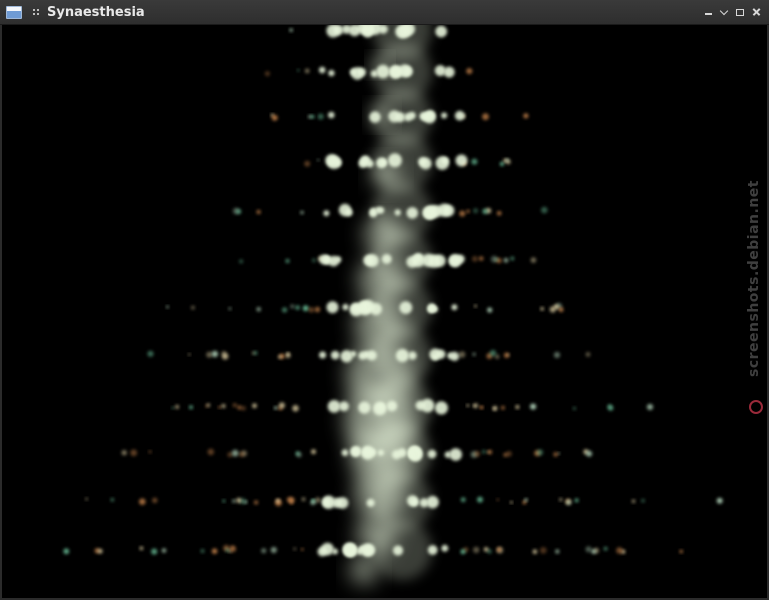 The image size is (769, 600). Describe the element at coordinates (732, 12) in the screenshot. I see `window-controls` at that location.